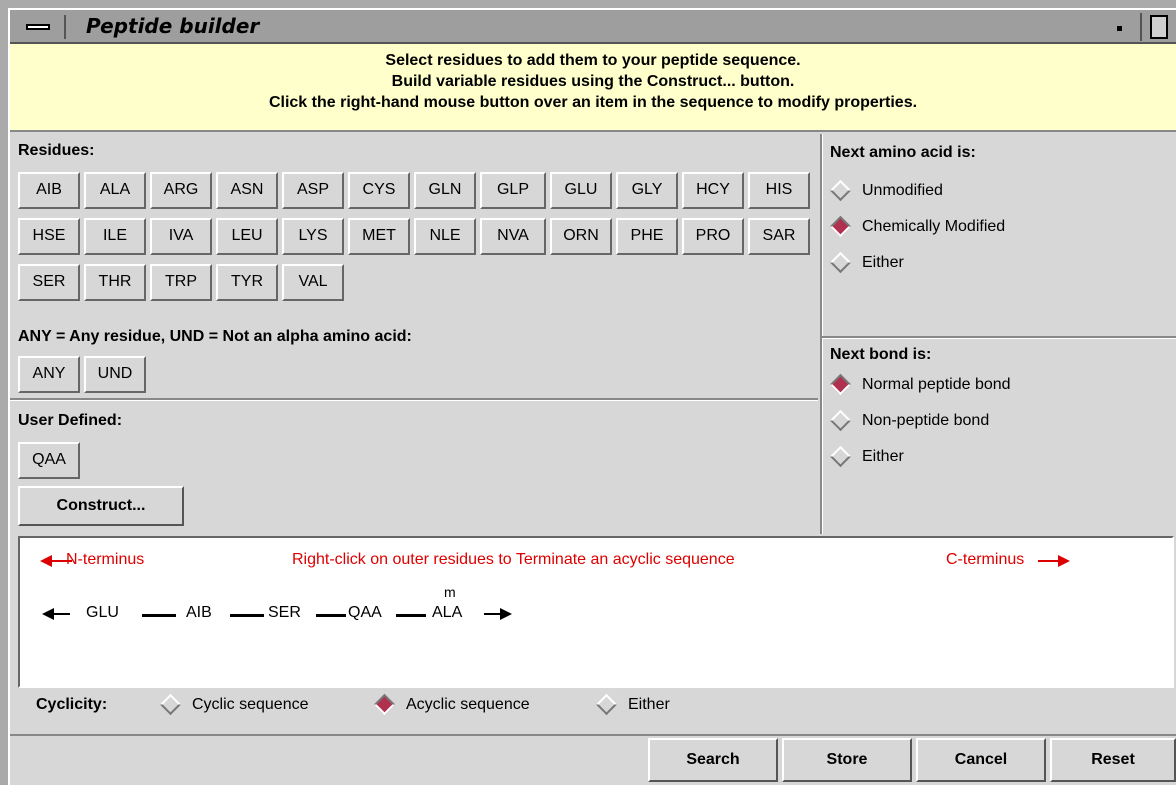  What do you see at coordinates (105, 559) in the screenshot?
I see `n-terminus-label: N-terminus` at bounding box center [105, 559].